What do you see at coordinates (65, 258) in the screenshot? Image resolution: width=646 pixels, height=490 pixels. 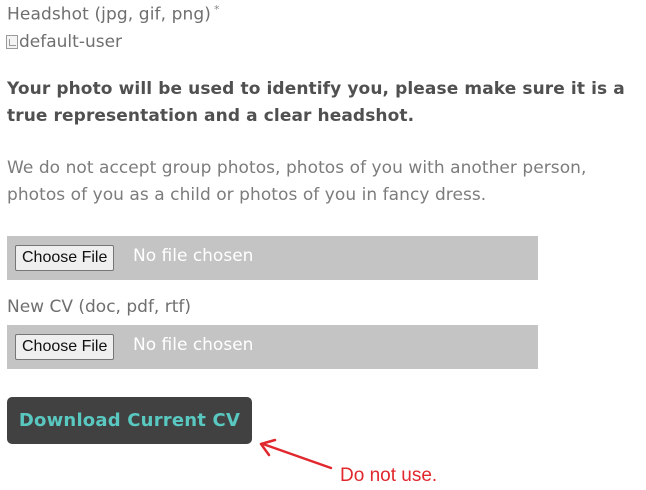 I see `headshot-choose-file-button: Choose File` at bounding box center [65, 258].